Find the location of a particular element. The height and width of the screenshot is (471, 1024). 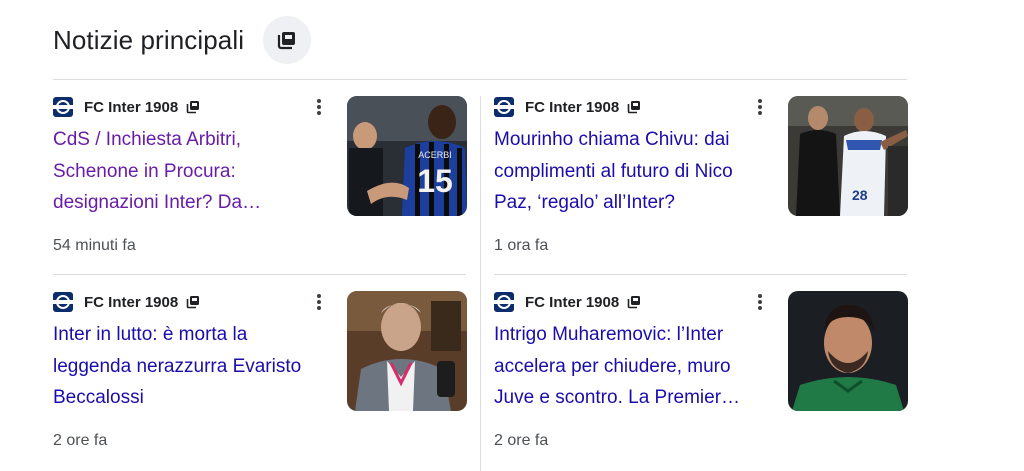

news-stack-icon is located at coordinates (286, 41).